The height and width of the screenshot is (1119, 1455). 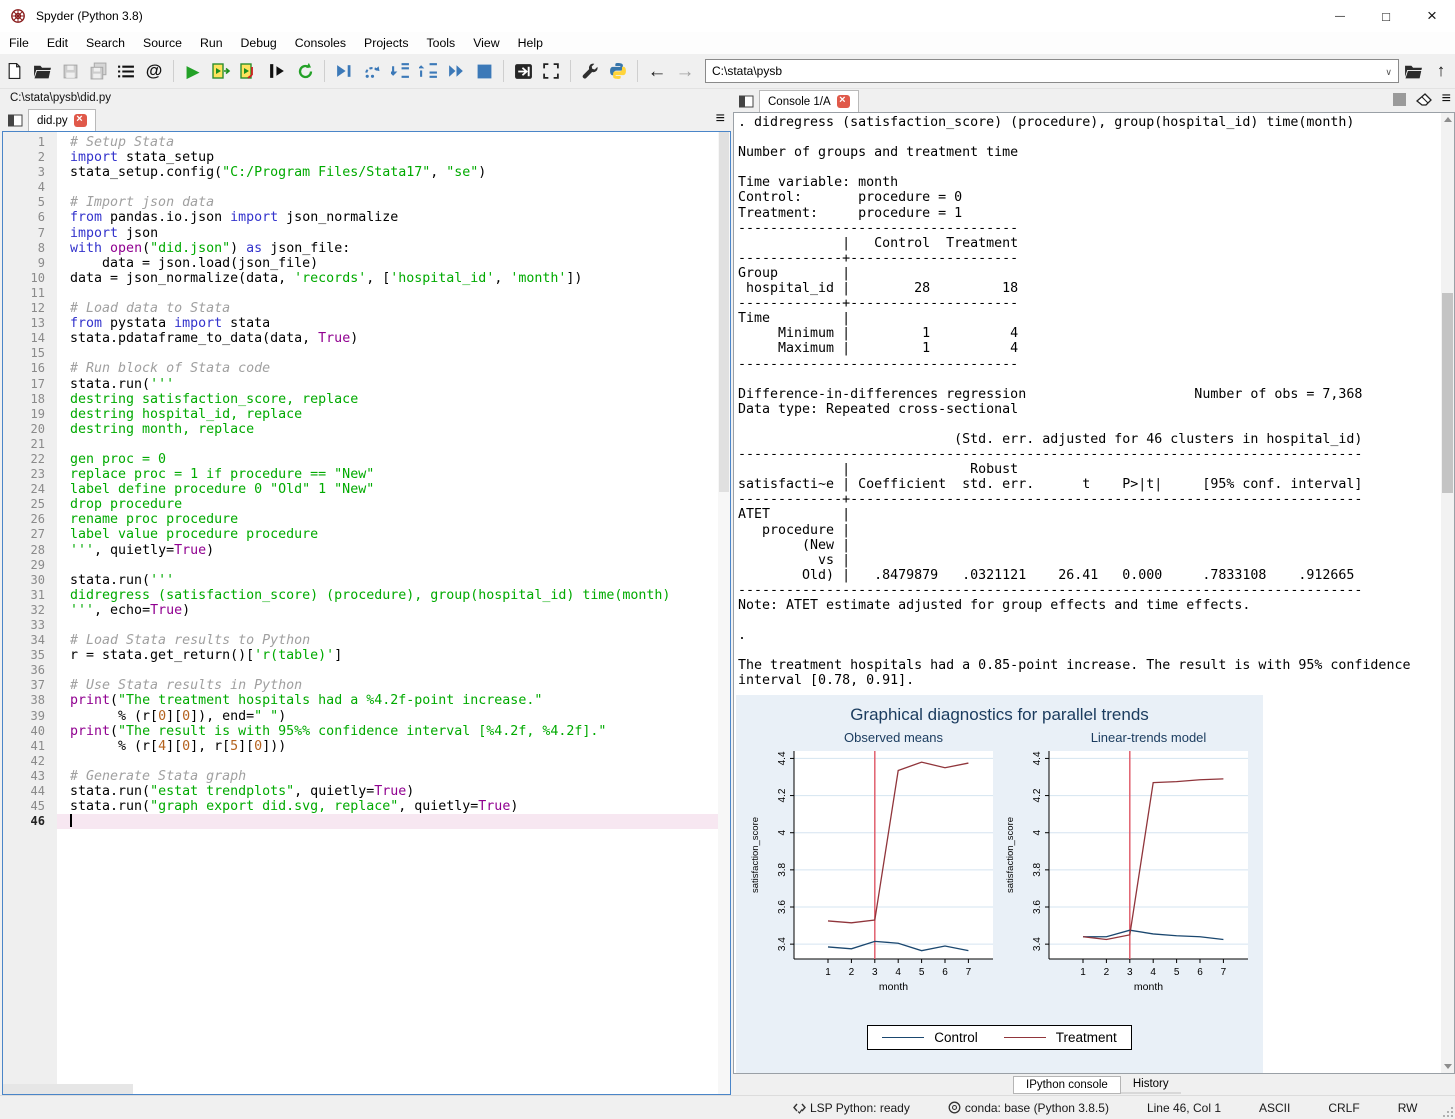 What do you see at coordinates (1386, 16) in the screenshot?
I see `maximize-button` at bounding box center [1386, 16].